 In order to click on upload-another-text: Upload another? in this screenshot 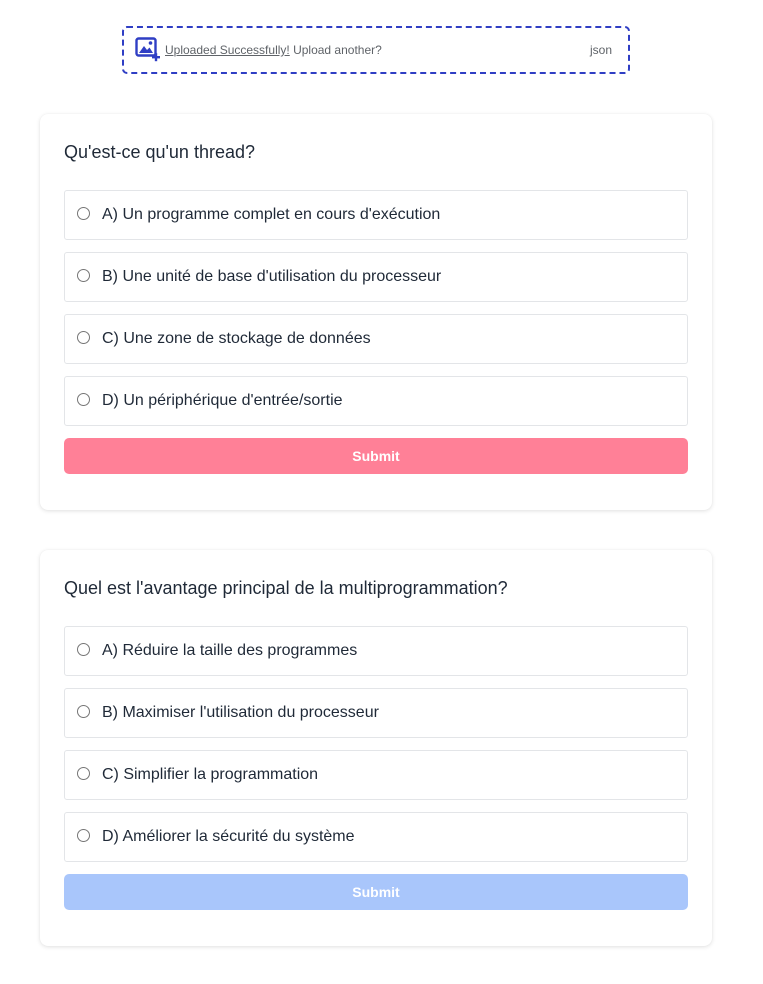, I will do `click(335, 50)`.